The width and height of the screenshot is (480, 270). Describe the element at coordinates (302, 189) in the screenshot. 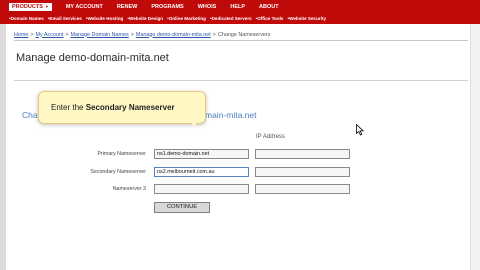

I see `nameserver-3-ip-input` at that location.